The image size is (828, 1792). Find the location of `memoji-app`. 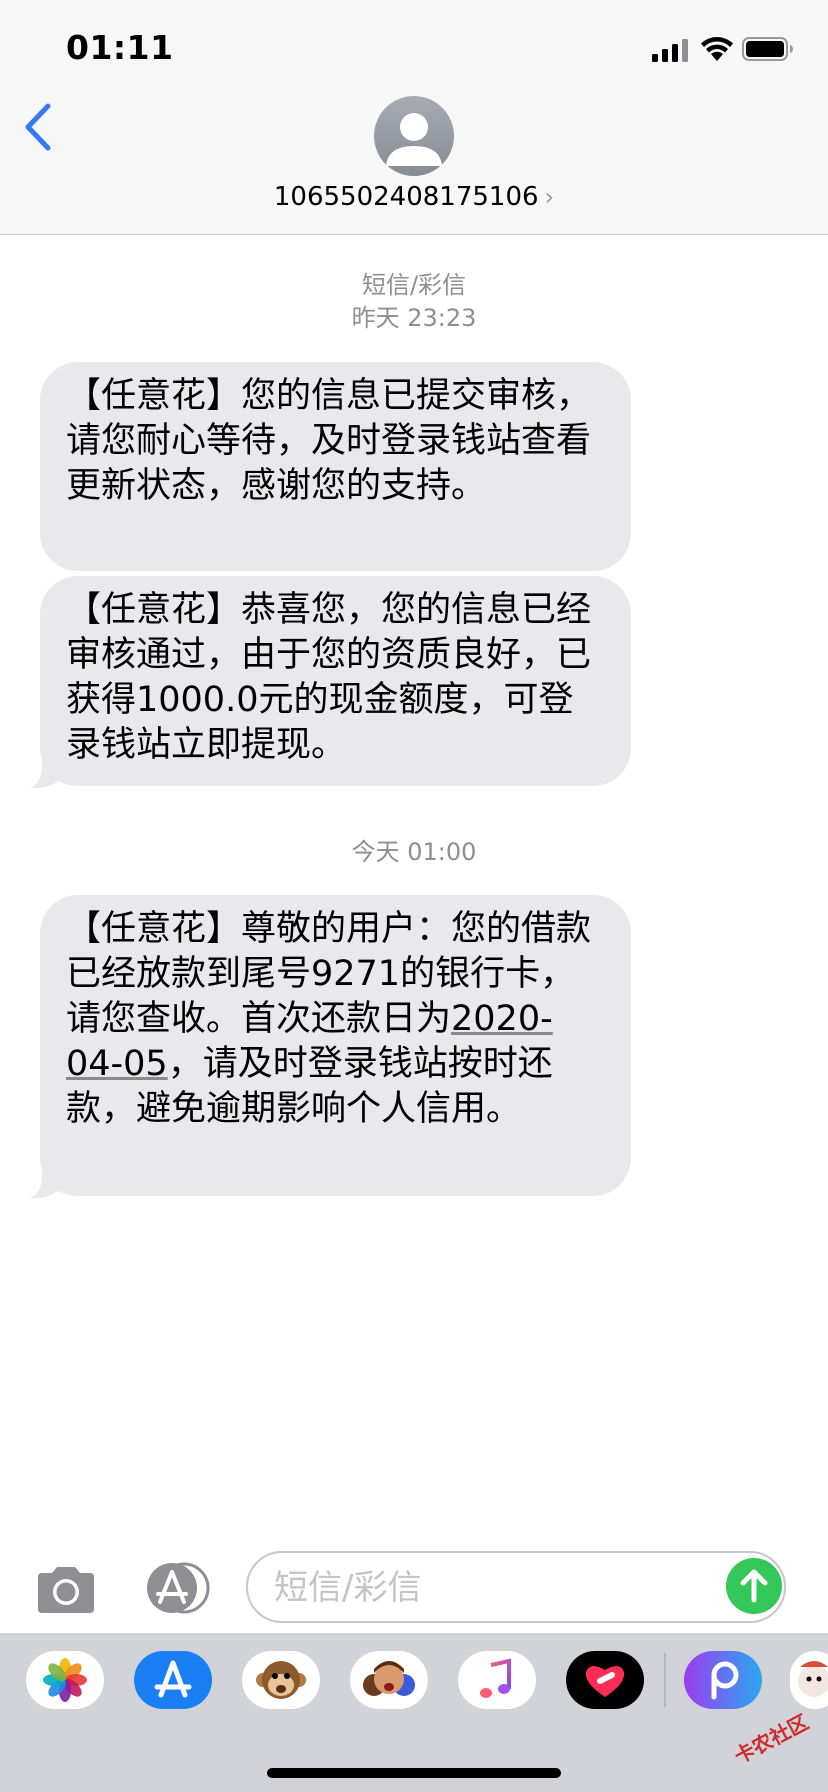

memoji-app is located at coordinates (389, 1680).